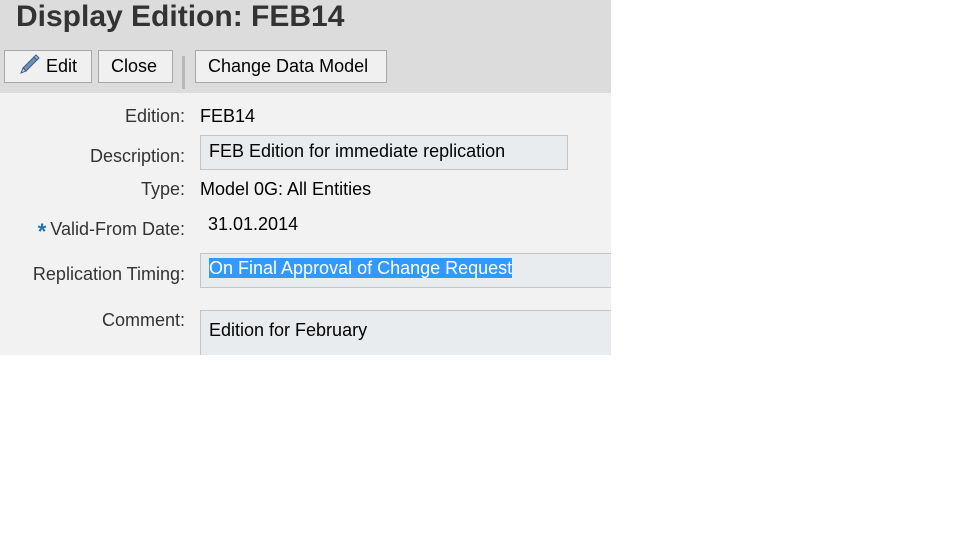  What do you see at coordinates (405, 332) in the screenshot?
I see `comment-textarea: Edition for February` at bounding box center [405, 332].